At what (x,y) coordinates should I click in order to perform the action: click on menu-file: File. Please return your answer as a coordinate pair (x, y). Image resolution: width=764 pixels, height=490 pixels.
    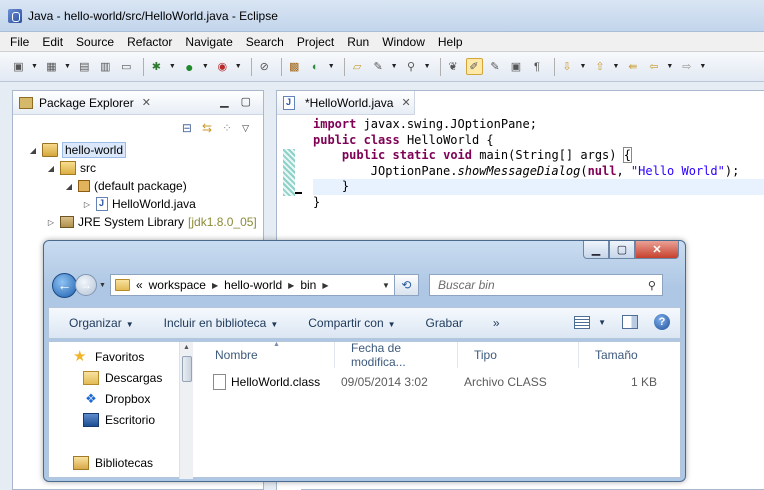
    Looking at the image, I should click on (19, 42).